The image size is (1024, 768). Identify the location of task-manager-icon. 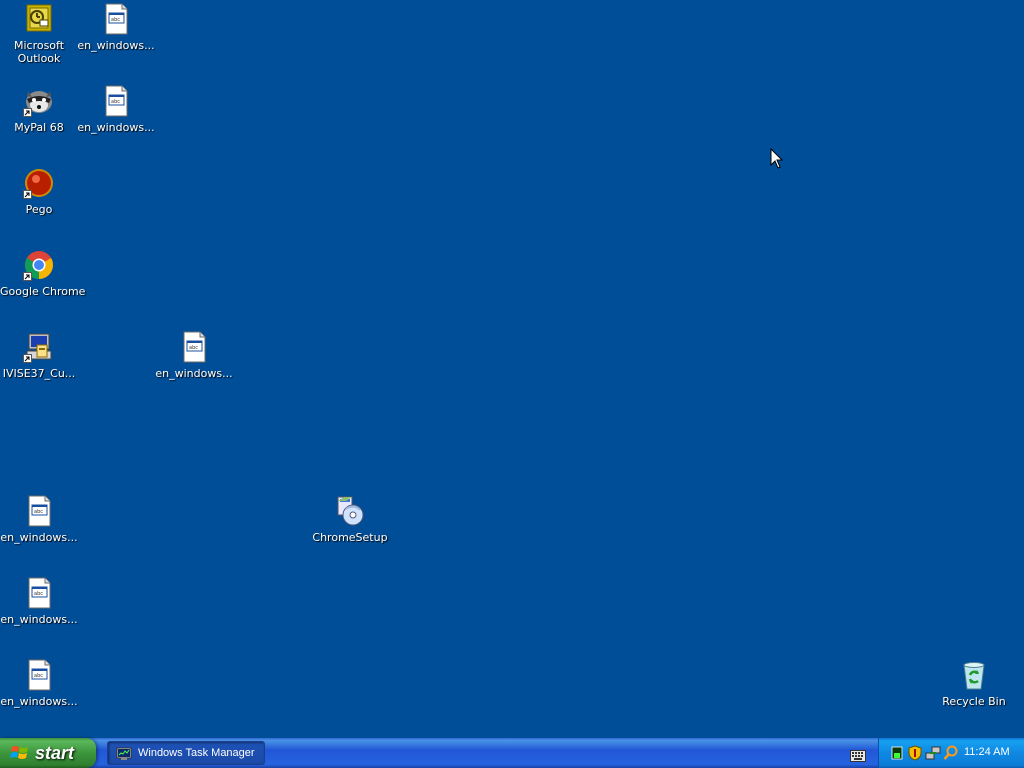
(124, 753).